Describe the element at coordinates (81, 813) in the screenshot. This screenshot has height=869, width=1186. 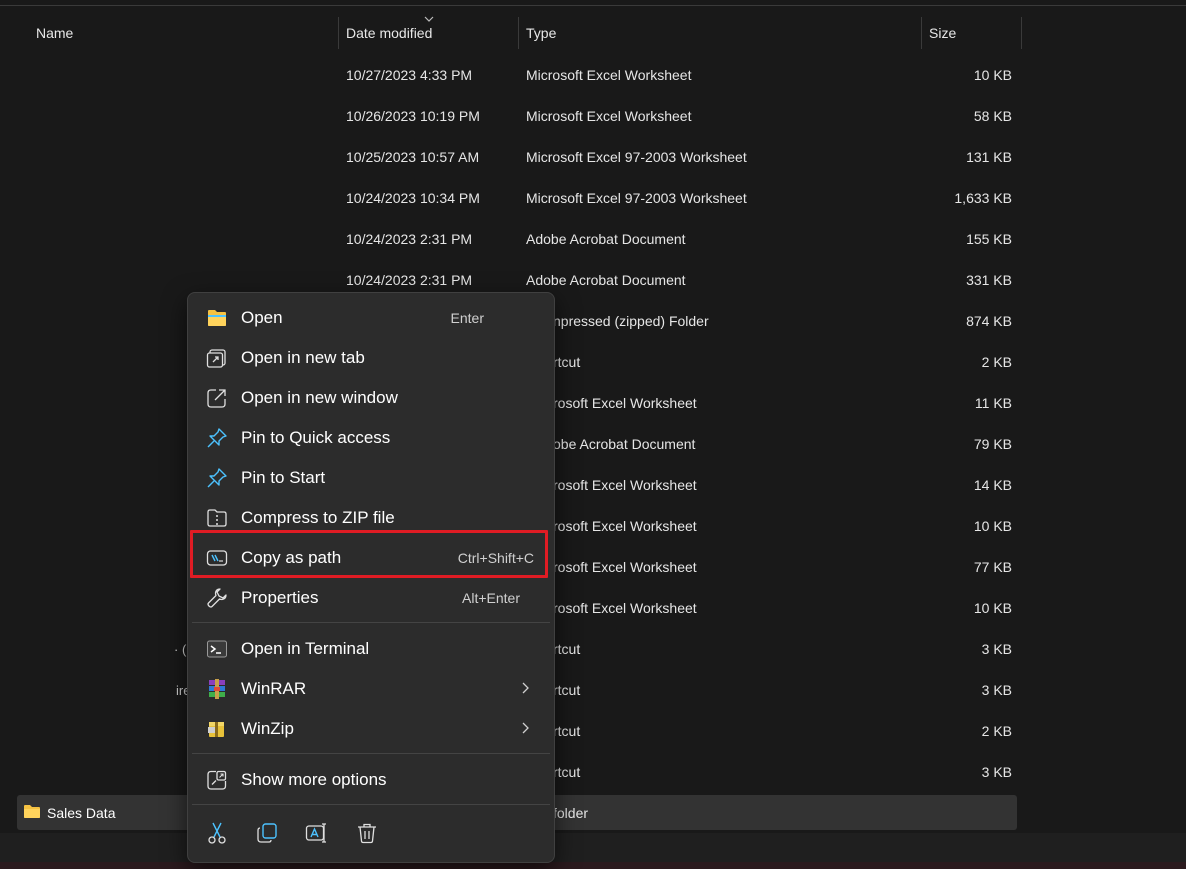
I see `folder-name: Sales Data` at that location.